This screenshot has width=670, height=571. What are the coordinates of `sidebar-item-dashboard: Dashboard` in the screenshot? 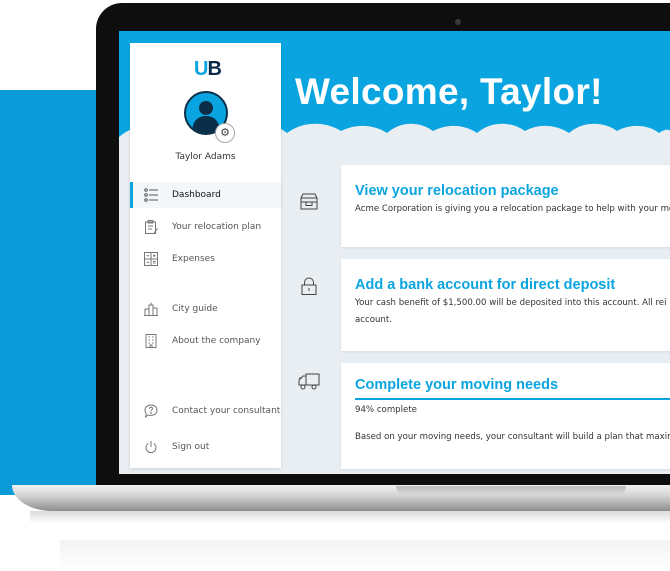 It's located at (205, 195).